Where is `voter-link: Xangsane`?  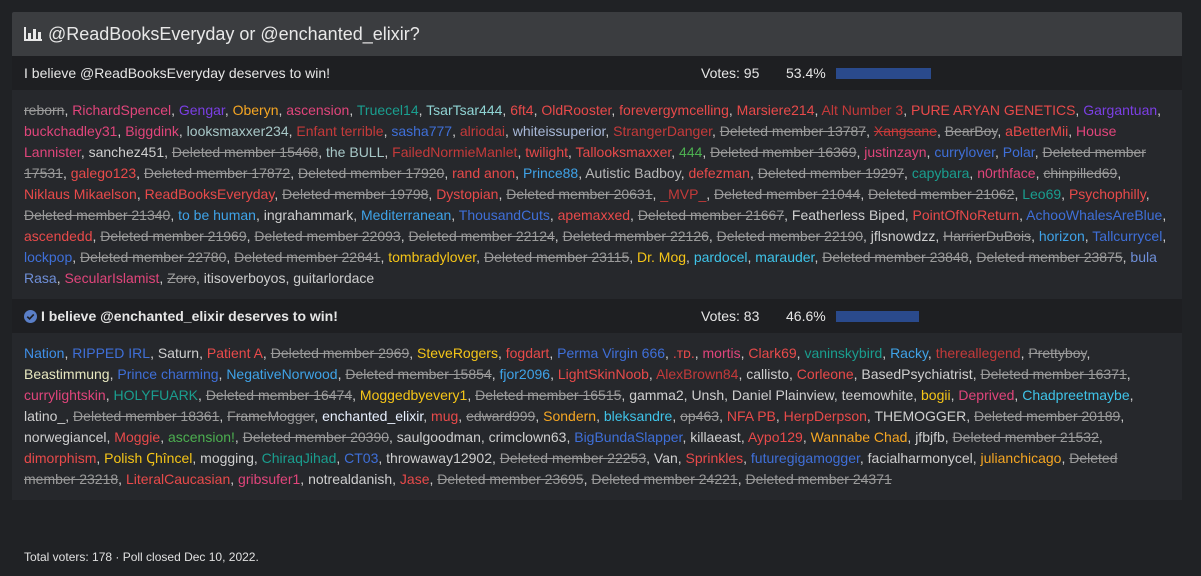 voter-link: Xangsane is located at coordinates (905, 131).